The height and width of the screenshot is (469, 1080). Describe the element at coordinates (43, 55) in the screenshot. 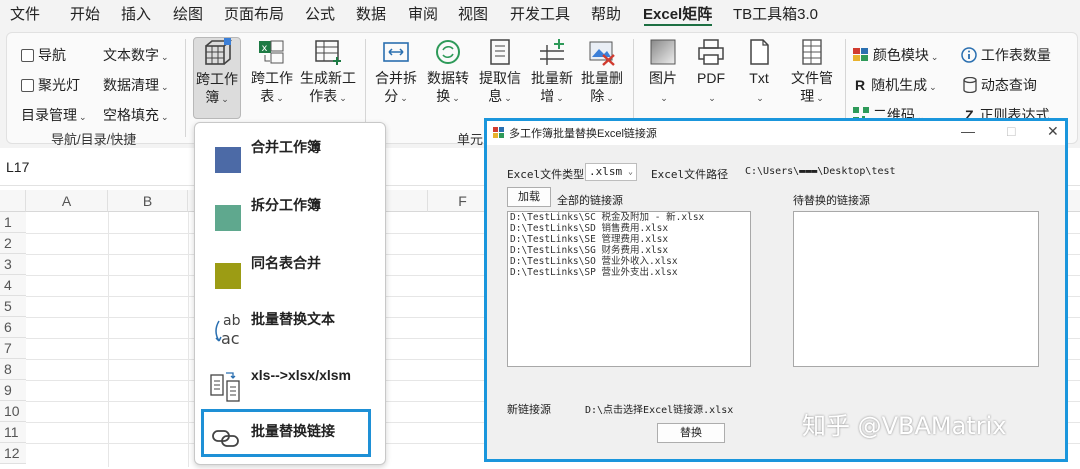

I see `nav-checkbox: 导航` at that location.